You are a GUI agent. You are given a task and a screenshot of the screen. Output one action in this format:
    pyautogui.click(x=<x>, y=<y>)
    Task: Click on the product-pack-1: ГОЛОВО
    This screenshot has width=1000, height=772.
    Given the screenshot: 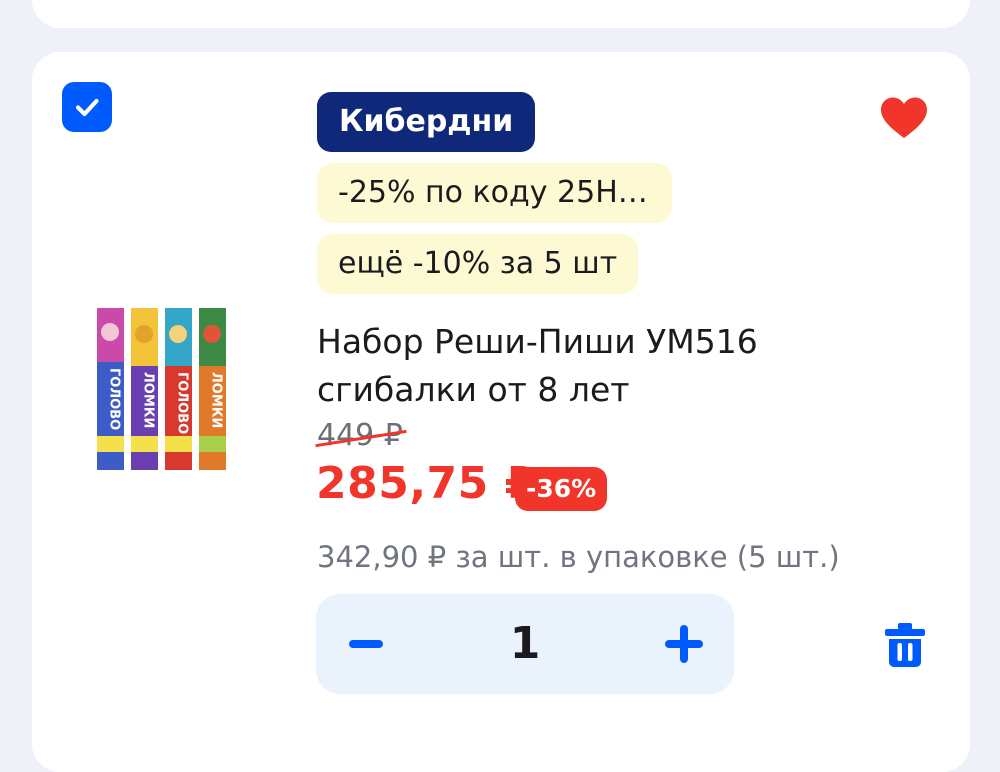 What is the action you would take?
    pyautogui.click(x=110, y=389)
    